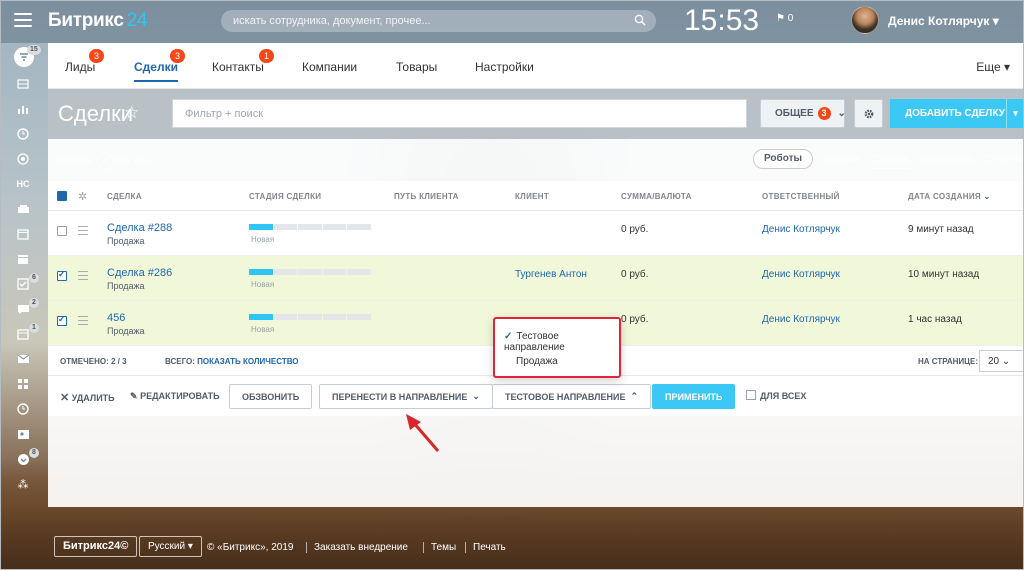 The height and width of the screenshot is (570, 1024). What do you see at coordinates (23, 234) in the screenshot?
I see `window-icon` at bounding box center [23, 234].